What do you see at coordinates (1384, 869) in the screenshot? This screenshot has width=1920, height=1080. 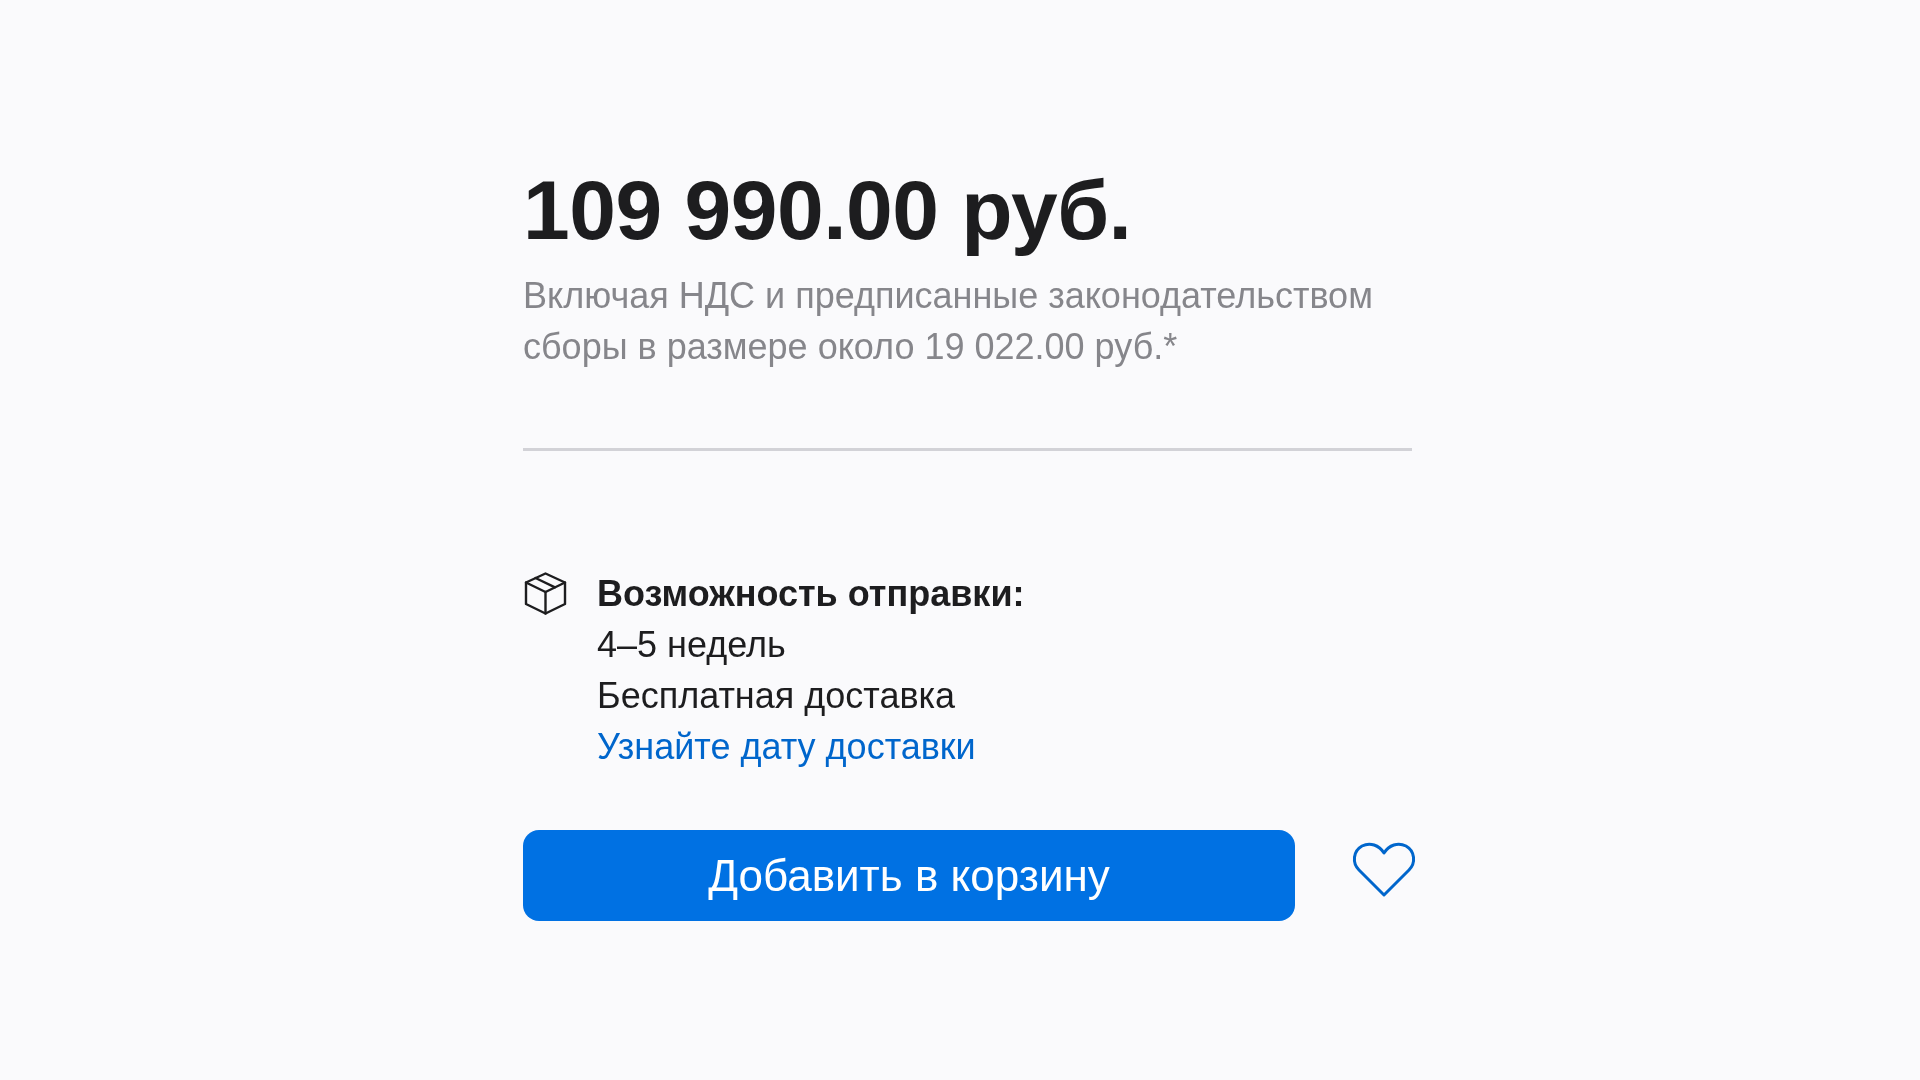 I see `heart-icon` at bounding box center [1384, 869].